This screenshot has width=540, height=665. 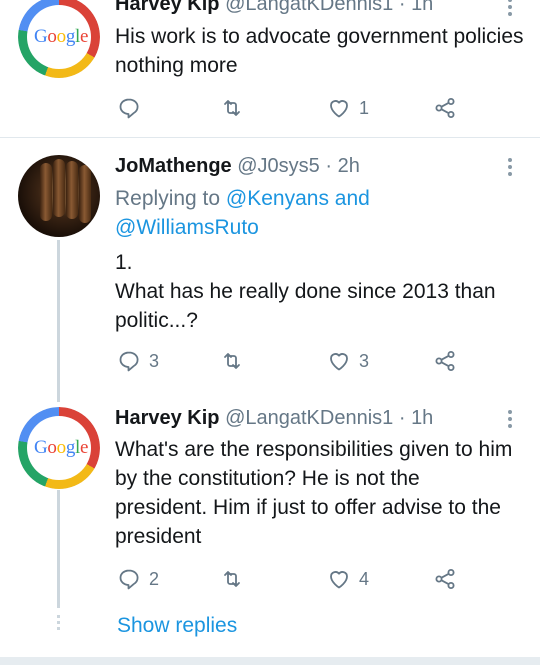 What do you see at coordinates (364, 578) in the screenshot?
I see `like-count: 4` at bounding box center [364, 578].